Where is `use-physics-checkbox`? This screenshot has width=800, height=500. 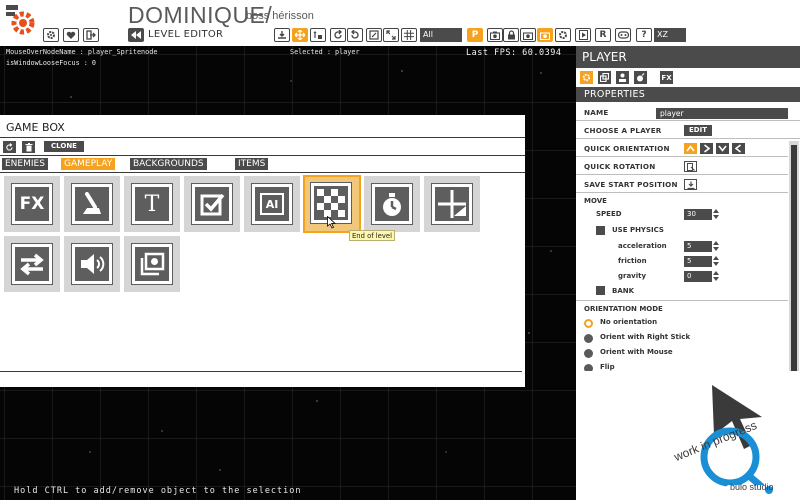 use-physics-checkbox is located at coordinates (600, 230).